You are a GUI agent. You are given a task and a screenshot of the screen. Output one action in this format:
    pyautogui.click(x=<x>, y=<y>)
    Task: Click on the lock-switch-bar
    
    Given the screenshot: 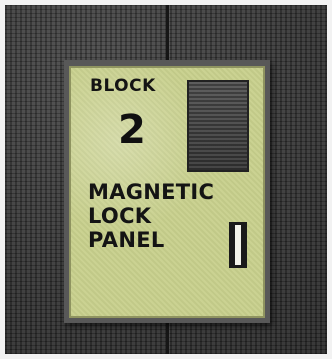 What is the action you would take?
    pyautogui.click(x=238, y=245)
    